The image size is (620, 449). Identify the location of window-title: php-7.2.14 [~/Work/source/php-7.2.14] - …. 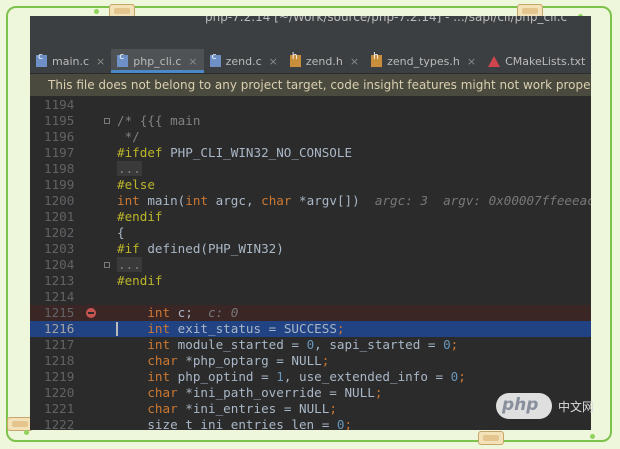
(386, 20).